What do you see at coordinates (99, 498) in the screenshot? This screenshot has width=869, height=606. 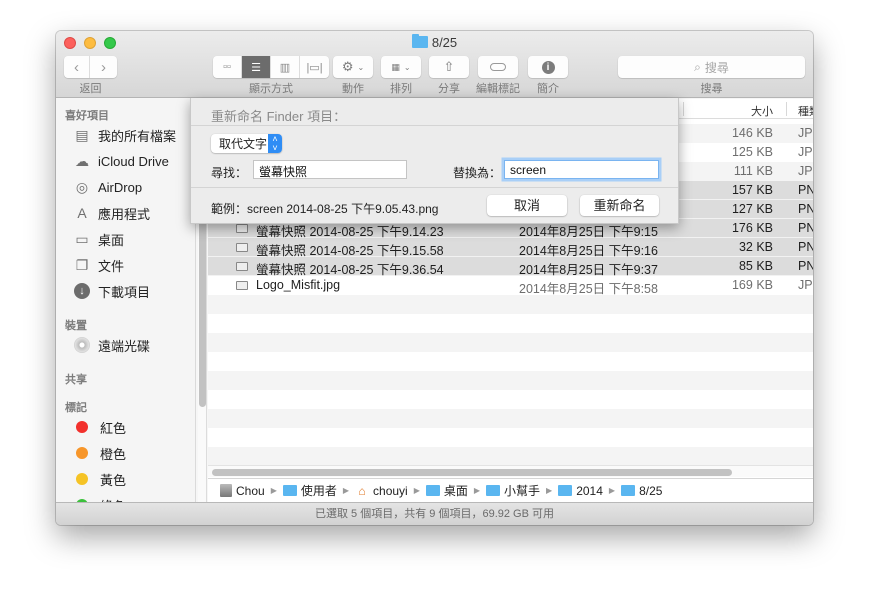 I see `sidebar-tag-green: 綠色` at bounding box center [99, 498].